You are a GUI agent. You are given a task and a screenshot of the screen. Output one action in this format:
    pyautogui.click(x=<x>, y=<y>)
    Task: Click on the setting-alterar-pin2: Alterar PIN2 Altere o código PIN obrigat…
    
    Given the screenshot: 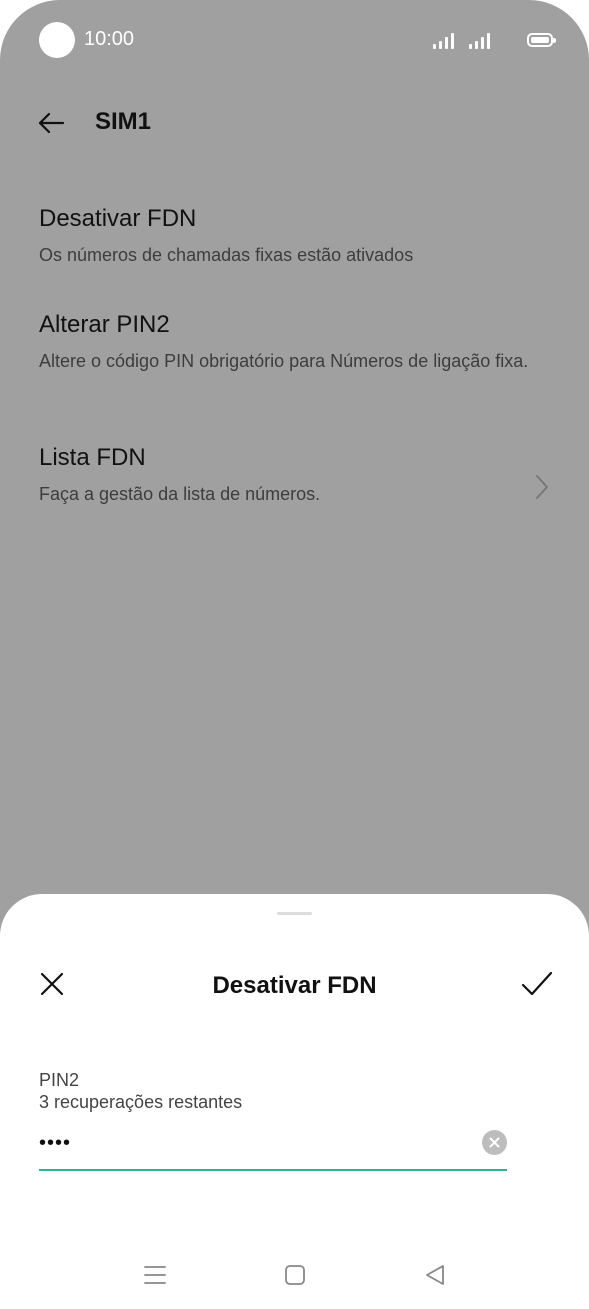 What is the action you would take?
    pyautogui.click(x=294, y=342)
    